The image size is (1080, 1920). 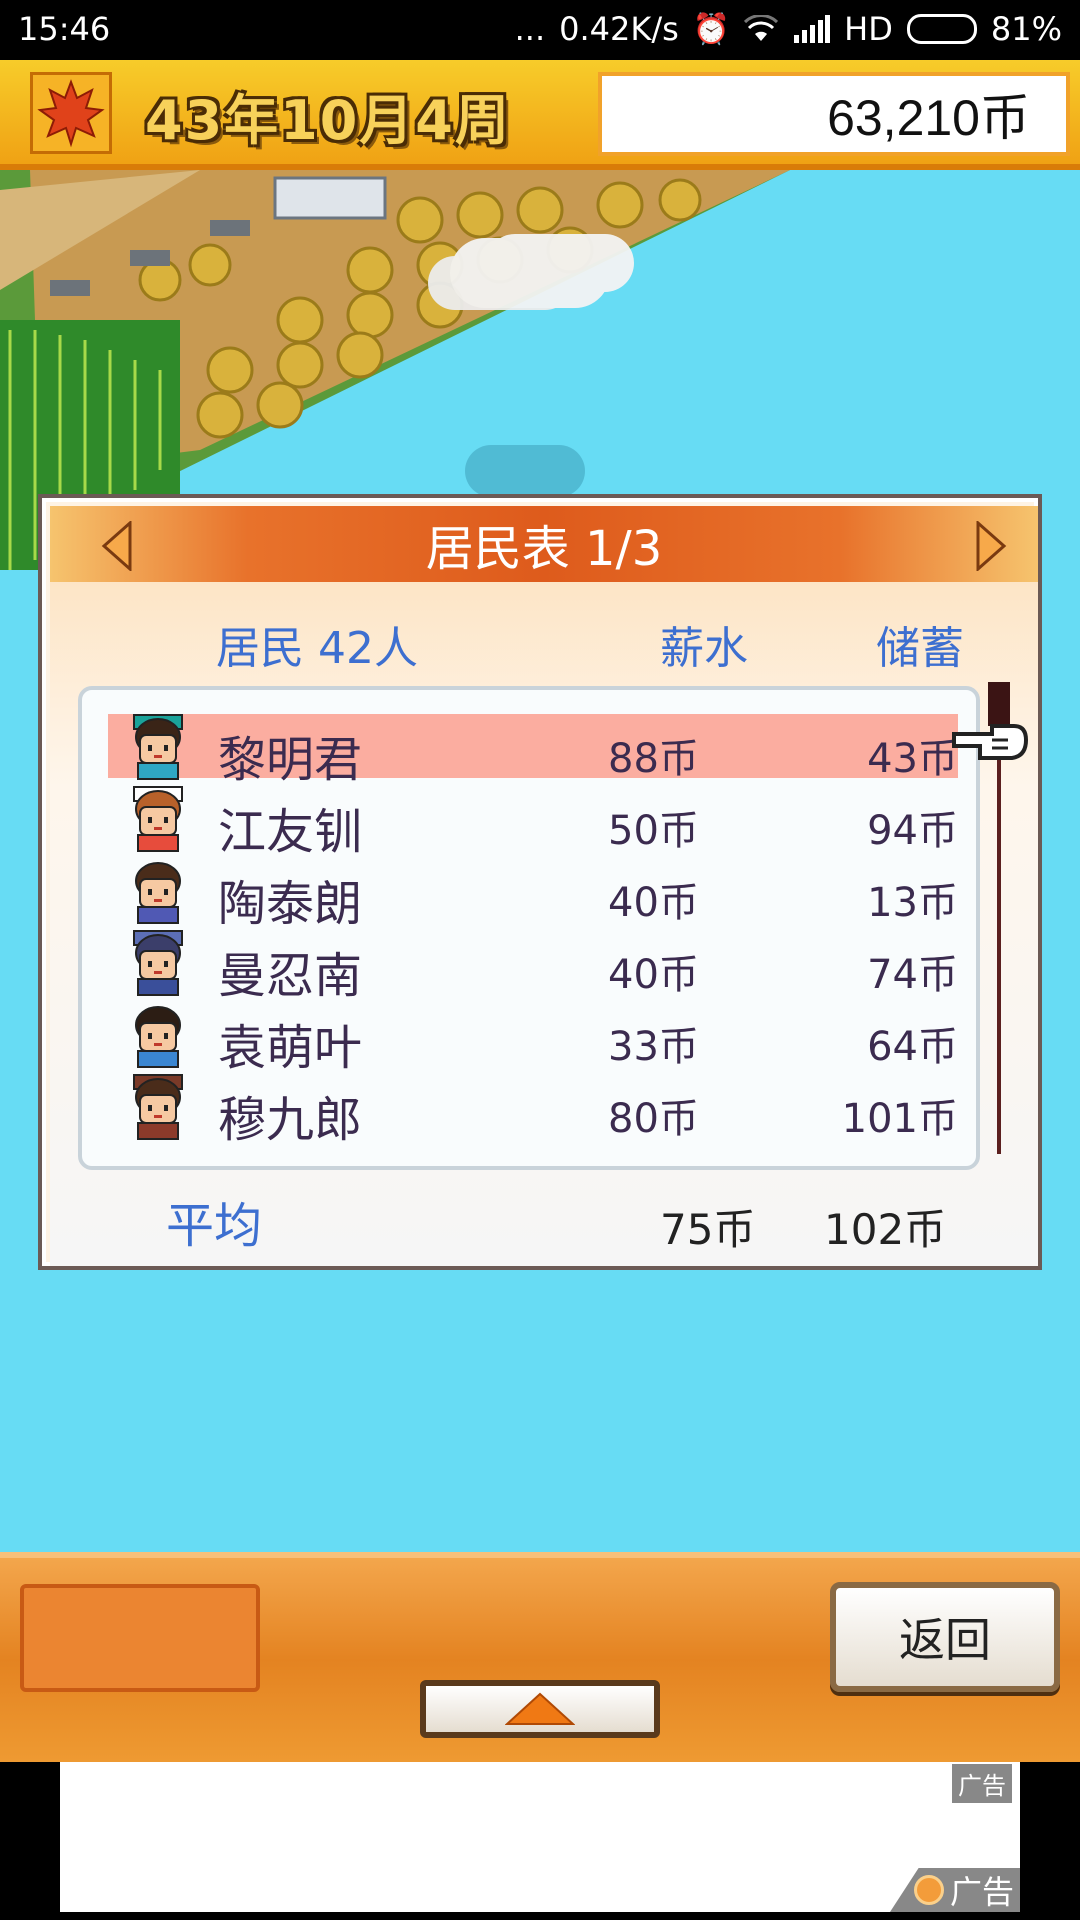 I want to click on resident-savings: 101币, so click(x=899, y=1119).